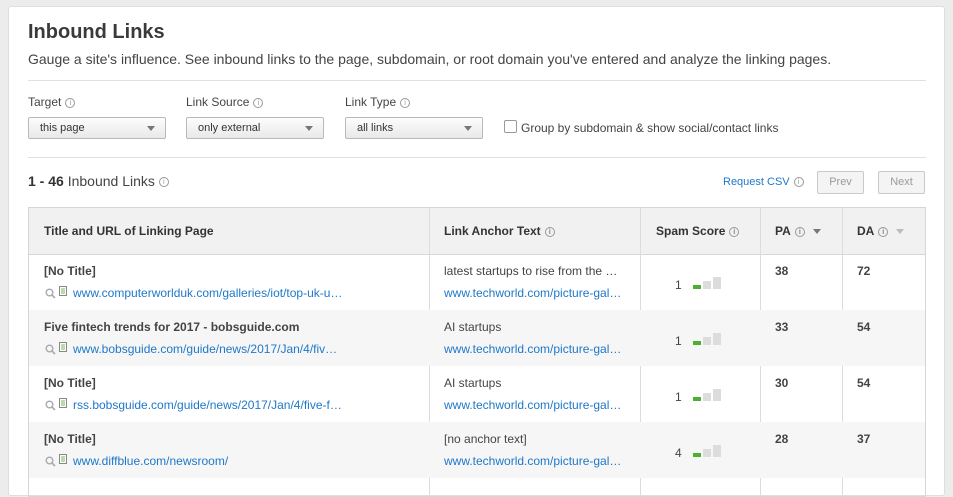 Image resolution: width=953 pixels, height=497 pixels. Describe the element at coordinates (98, 181) in the screenshot. I see `results-count: 1 - 46 Inbound Links i` at that location.